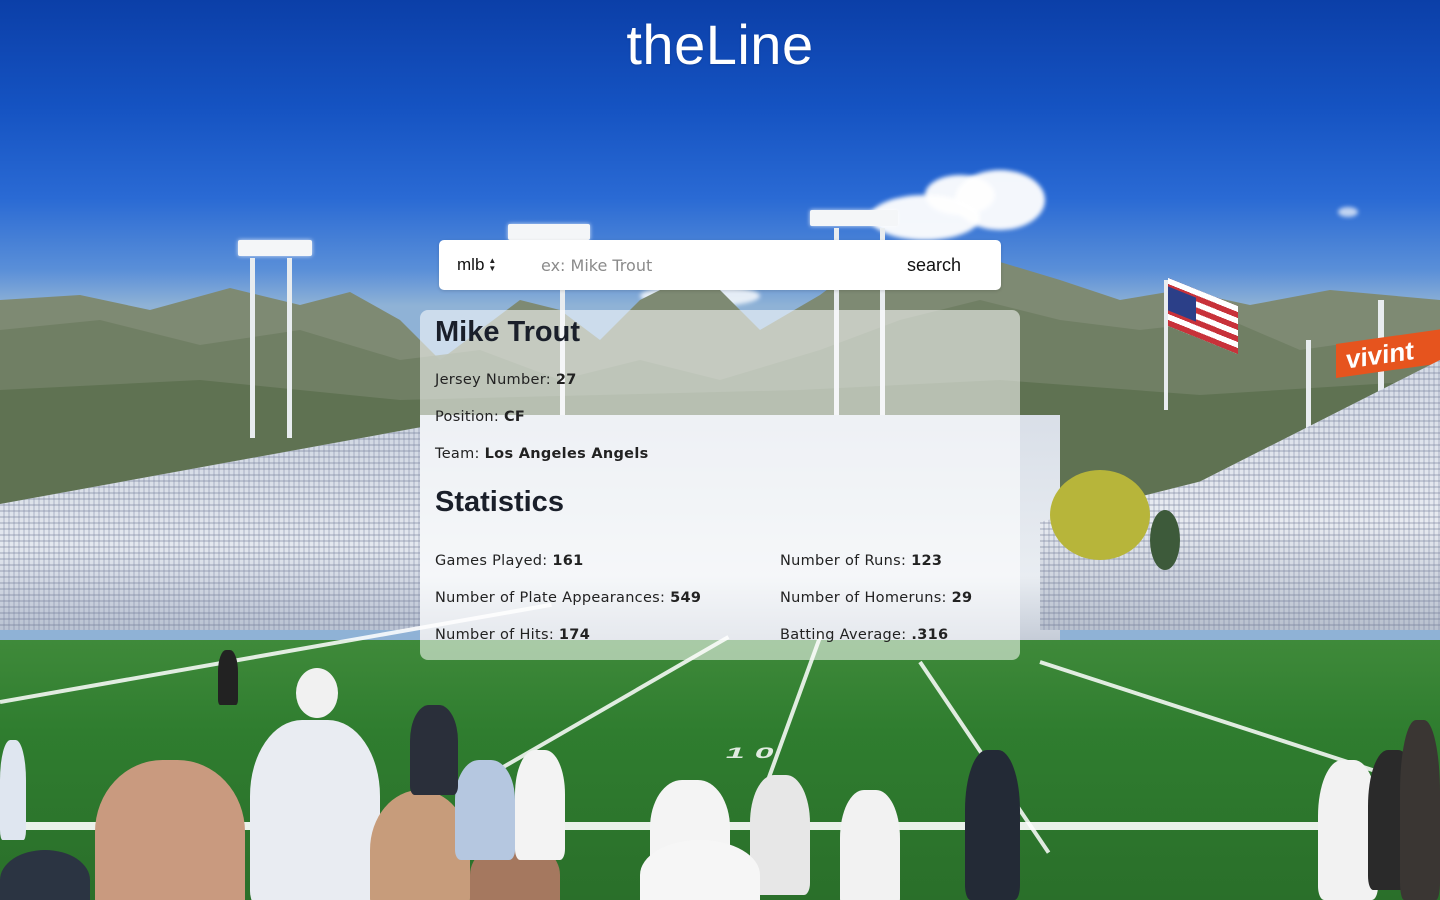 The height and width of the screenshot is (900, 1440). I want to click on player-name: Mike Trout, so click(508, 332).